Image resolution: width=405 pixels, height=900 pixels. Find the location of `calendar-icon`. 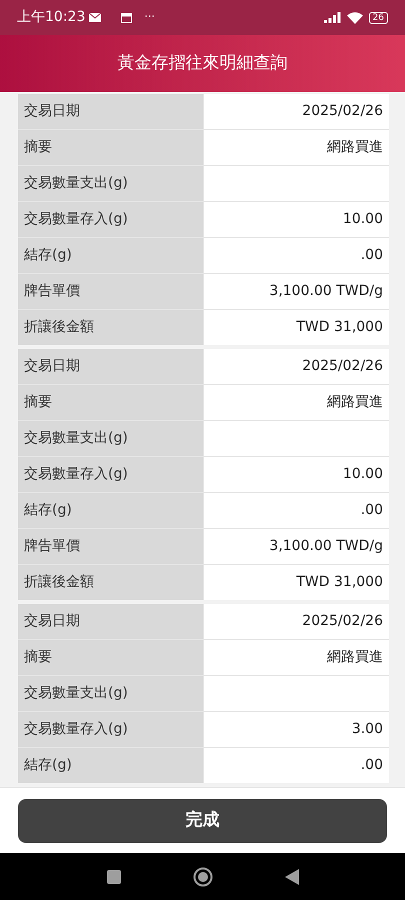

calendar-icon is located at coordinates (126, 17).